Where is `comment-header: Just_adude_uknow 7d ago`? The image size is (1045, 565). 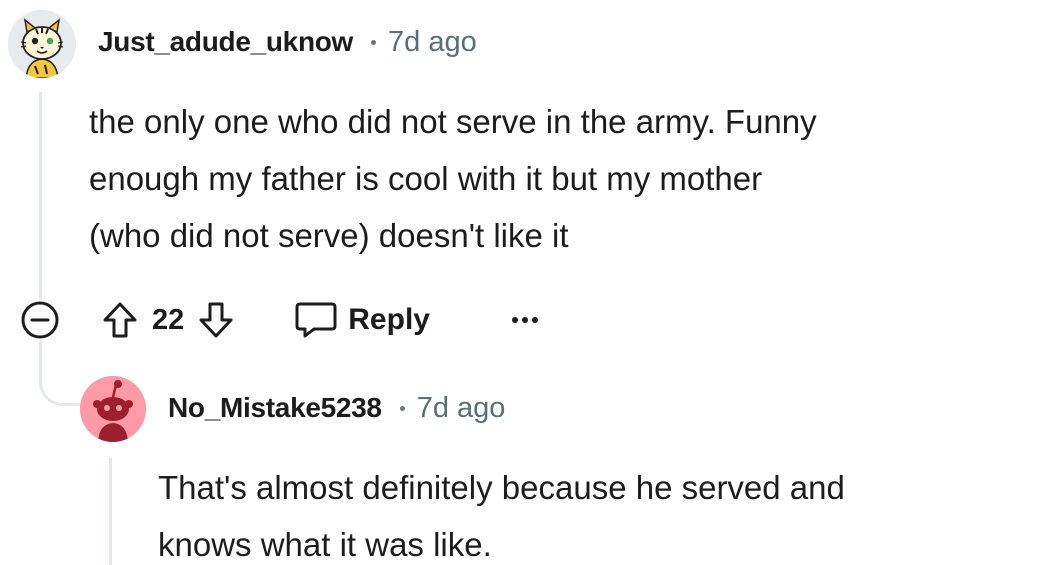
comment-header: Just_adude_uknow 7d ago is located at coordinates (287, 42).